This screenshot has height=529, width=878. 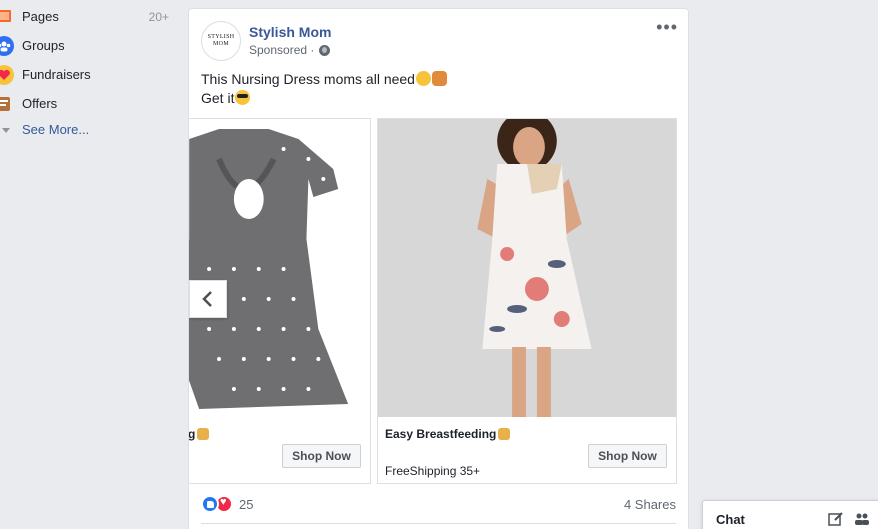 What do you see at coordinates (158, 17) in the screenshot?
I see `sidebar-item-count: 20+` at bounding box center [158, 17].